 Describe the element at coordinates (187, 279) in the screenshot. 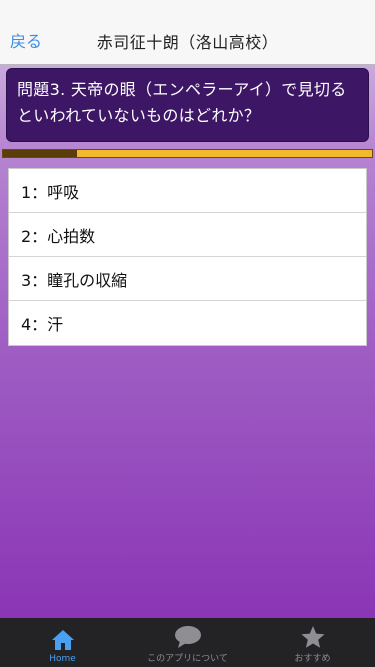

I see `answer-option-3: 3：瞳孔の収縮` at that location.